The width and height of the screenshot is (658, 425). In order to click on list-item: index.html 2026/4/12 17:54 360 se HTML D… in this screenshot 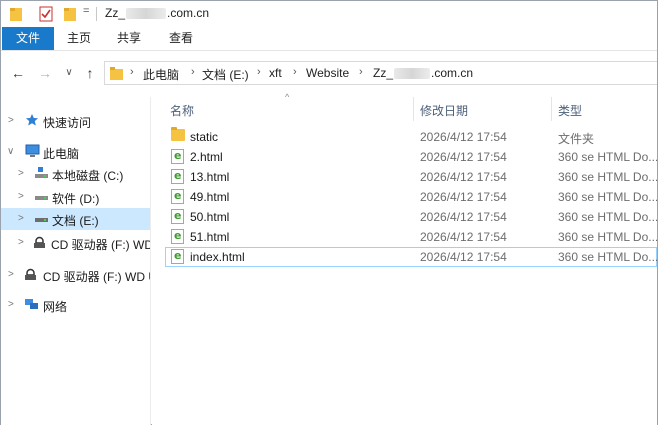, I will do `click(411, 257)`.